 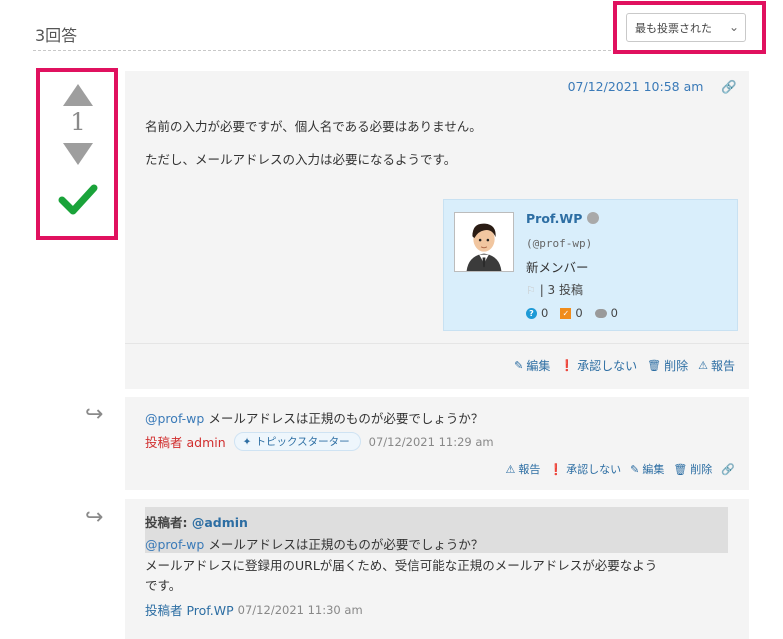 I want to click on answers-count: 3回答, so click(x=56, y=35).